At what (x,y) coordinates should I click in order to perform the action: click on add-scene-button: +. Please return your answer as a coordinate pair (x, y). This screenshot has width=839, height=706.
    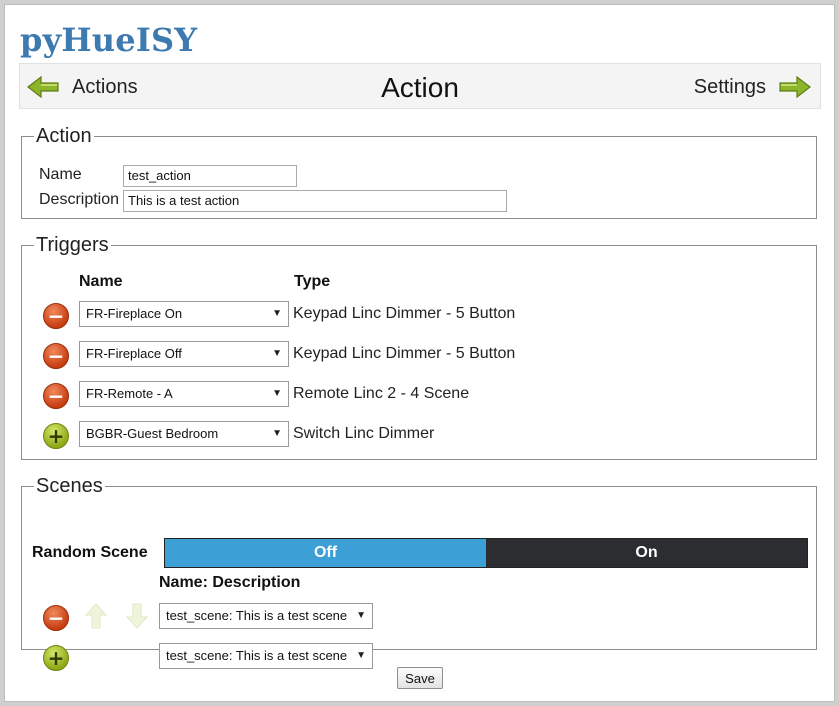
    Looking at the image, I should click on (56, 658).